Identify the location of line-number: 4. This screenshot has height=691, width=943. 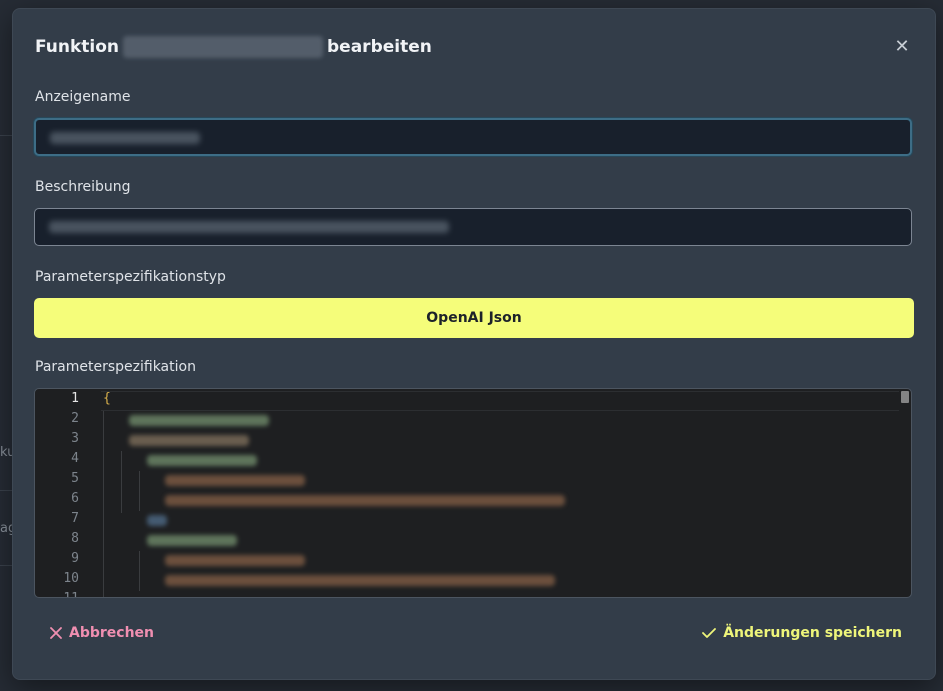
(75, 458).